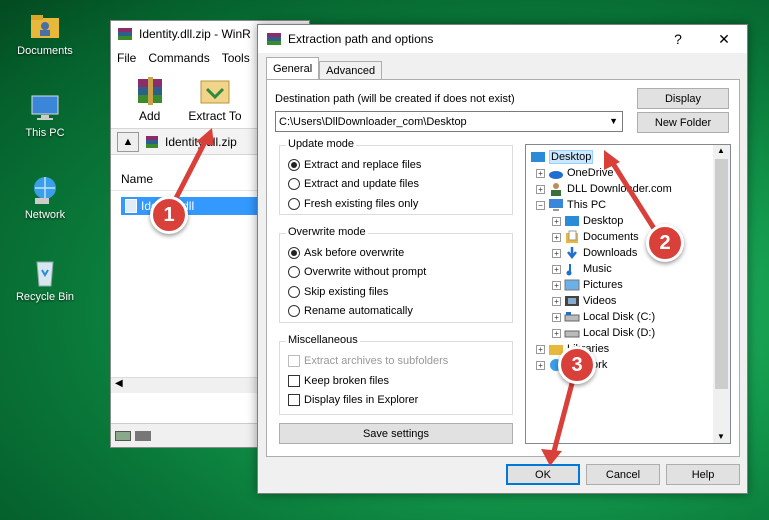  What do you see at coordinates (636, 200) in the screenshot?
I see `arrow-2-line` at bounding box center [636, 200].